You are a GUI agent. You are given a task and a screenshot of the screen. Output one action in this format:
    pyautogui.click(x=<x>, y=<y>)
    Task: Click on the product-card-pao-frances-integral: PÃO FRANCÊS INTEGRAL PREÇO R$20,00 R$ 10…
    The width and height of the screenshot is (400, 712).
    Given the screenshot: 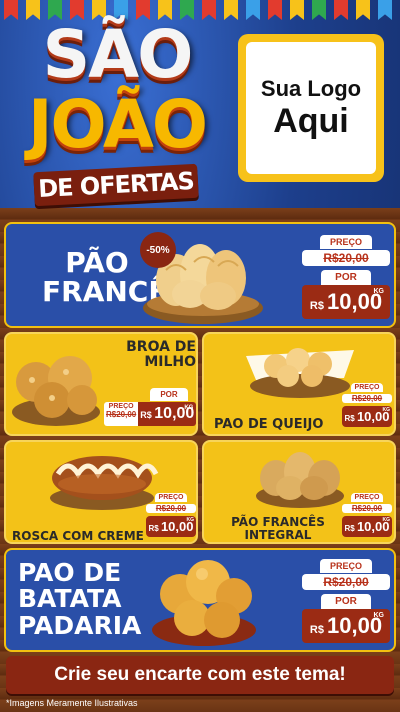 What is the action you would take?
    pyautogui.click(x=299, y=492)
    